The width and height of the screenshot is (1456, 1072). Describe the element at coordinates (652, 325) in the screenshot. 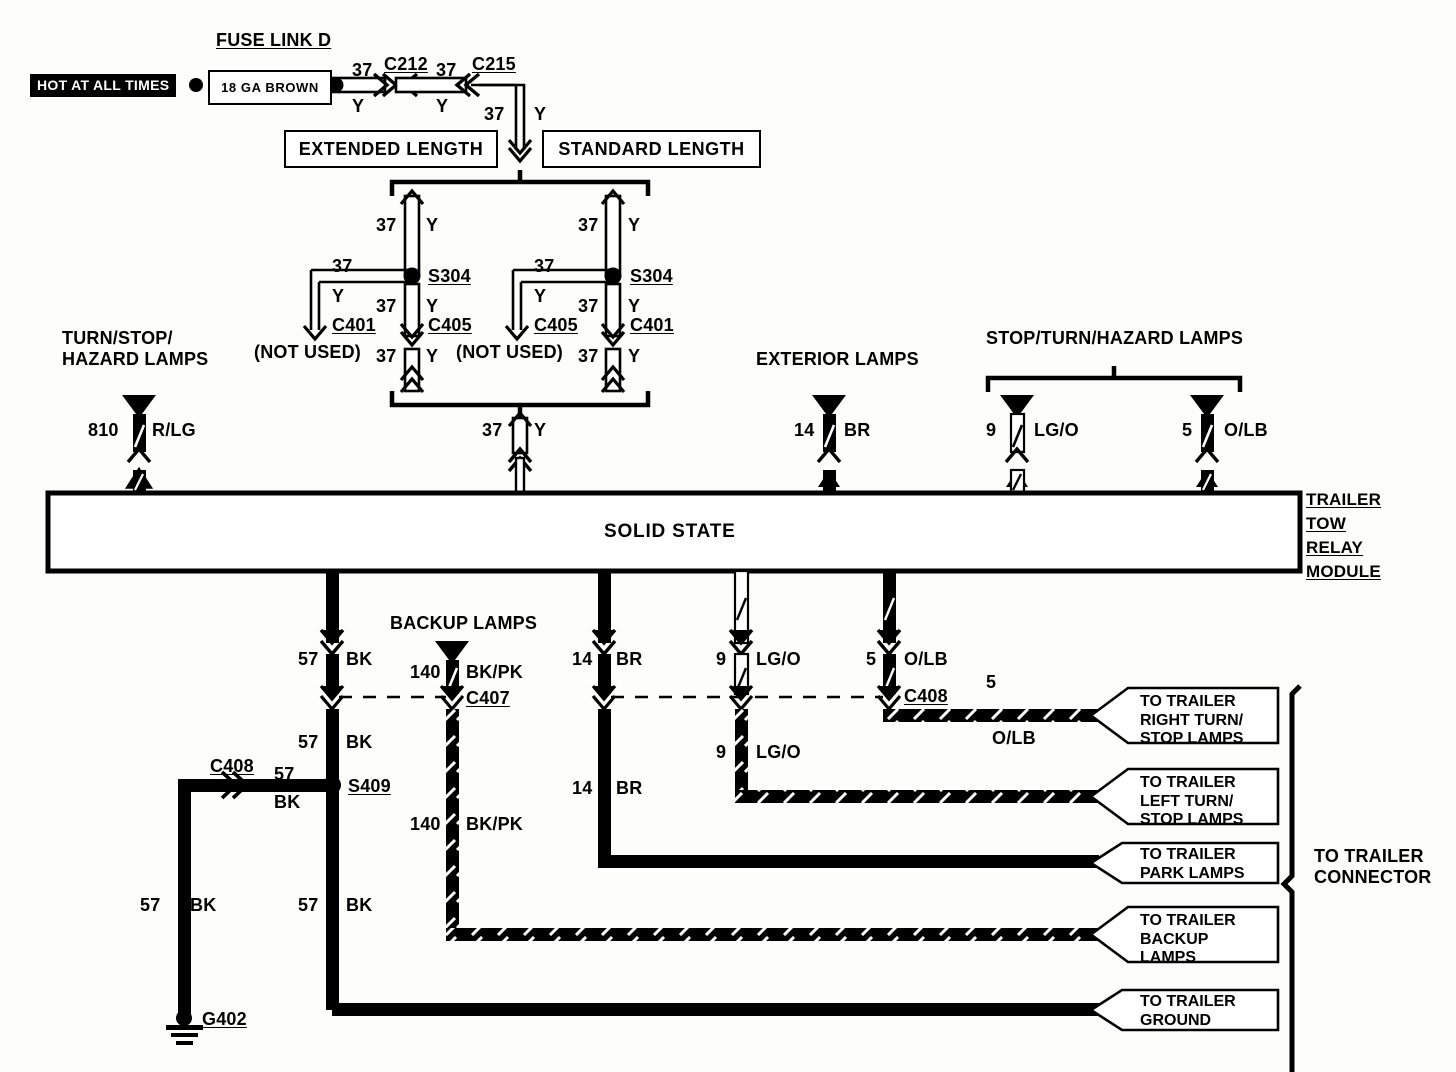

I see `connector-label-c401-right: C401` at that location.